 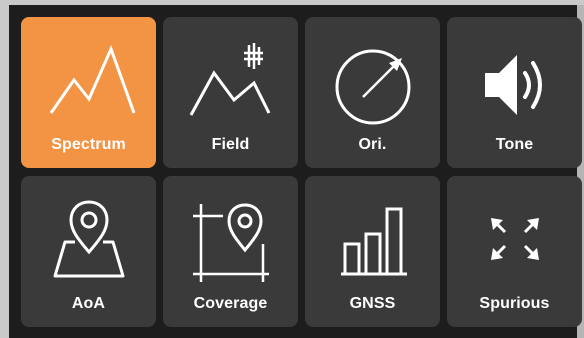 I want to click on spectrum-label: Spectrum, so click(x=88, y=144).